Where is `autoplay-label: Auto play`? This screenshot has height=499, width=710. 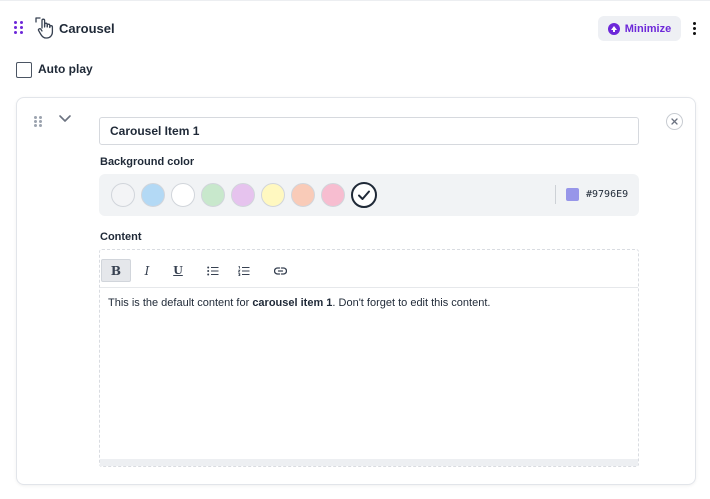
autoplay-label: Auto play is located at coordinates (65, 69).